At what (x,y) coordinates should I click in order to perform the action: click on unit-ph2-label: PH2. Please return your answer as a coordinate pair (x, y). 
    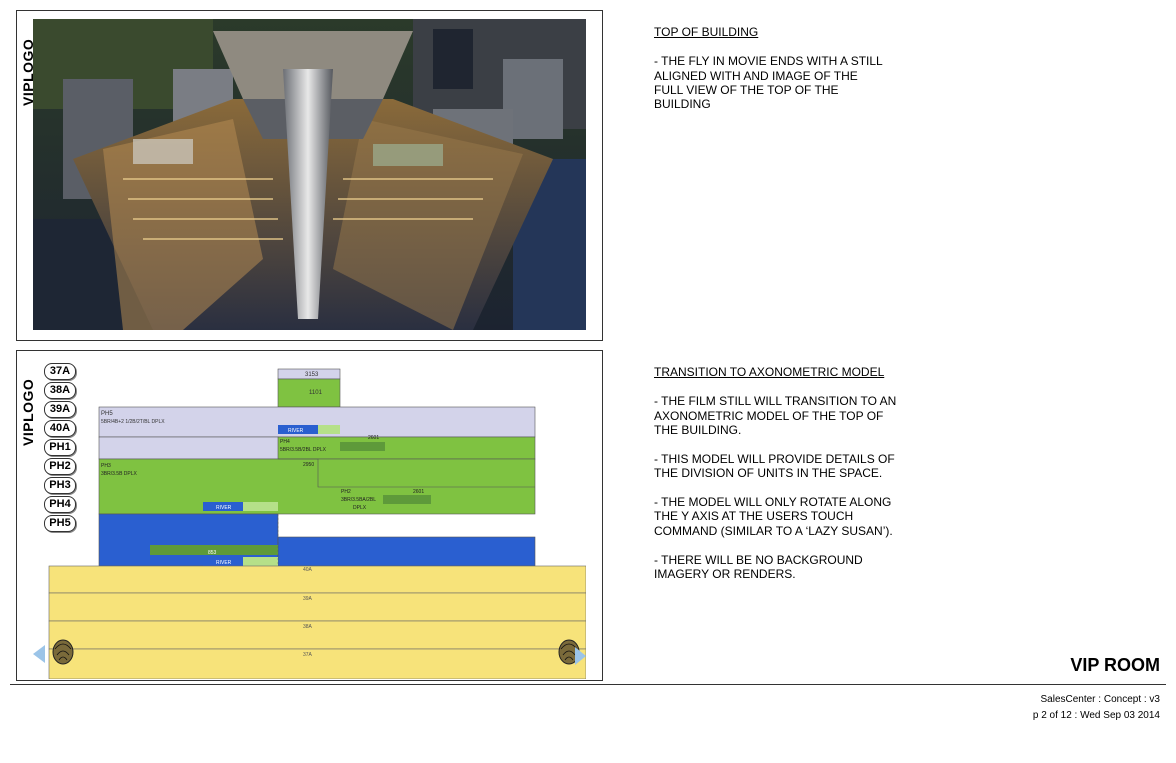
    Looking at the image, I should click on (346, 492).